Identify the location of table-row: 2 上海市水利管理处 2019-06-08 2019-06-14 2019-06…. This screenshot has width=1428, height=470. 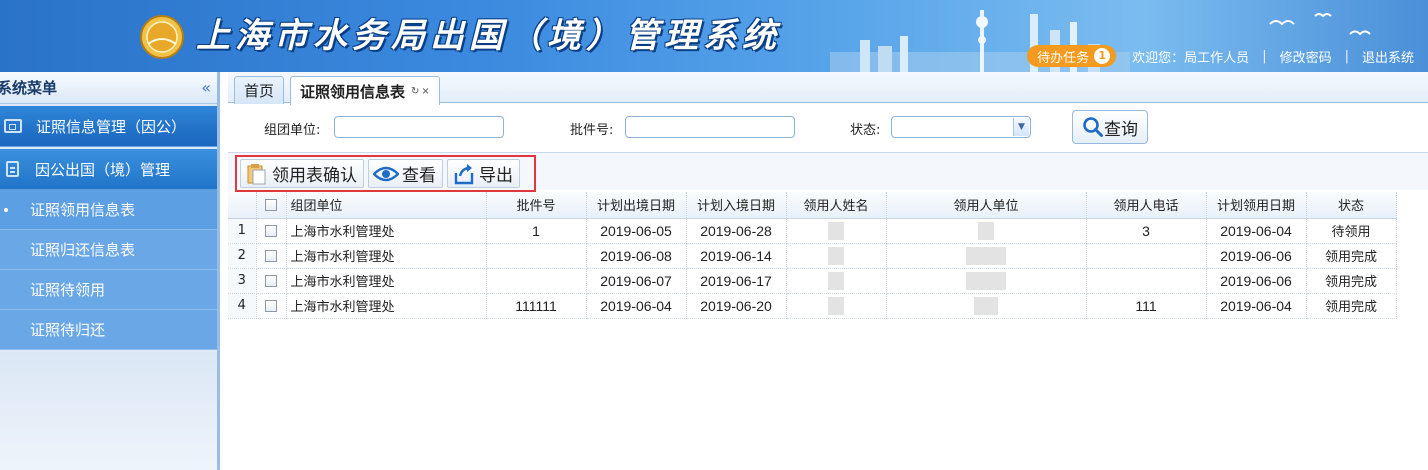
(812, 256).